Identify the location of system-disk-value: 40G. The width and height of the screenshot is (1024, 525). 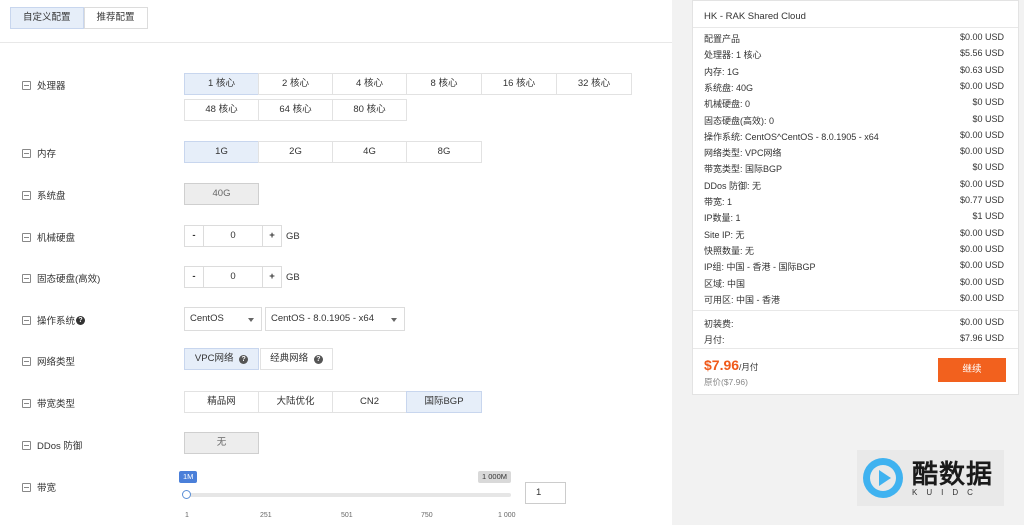
(221, 194).